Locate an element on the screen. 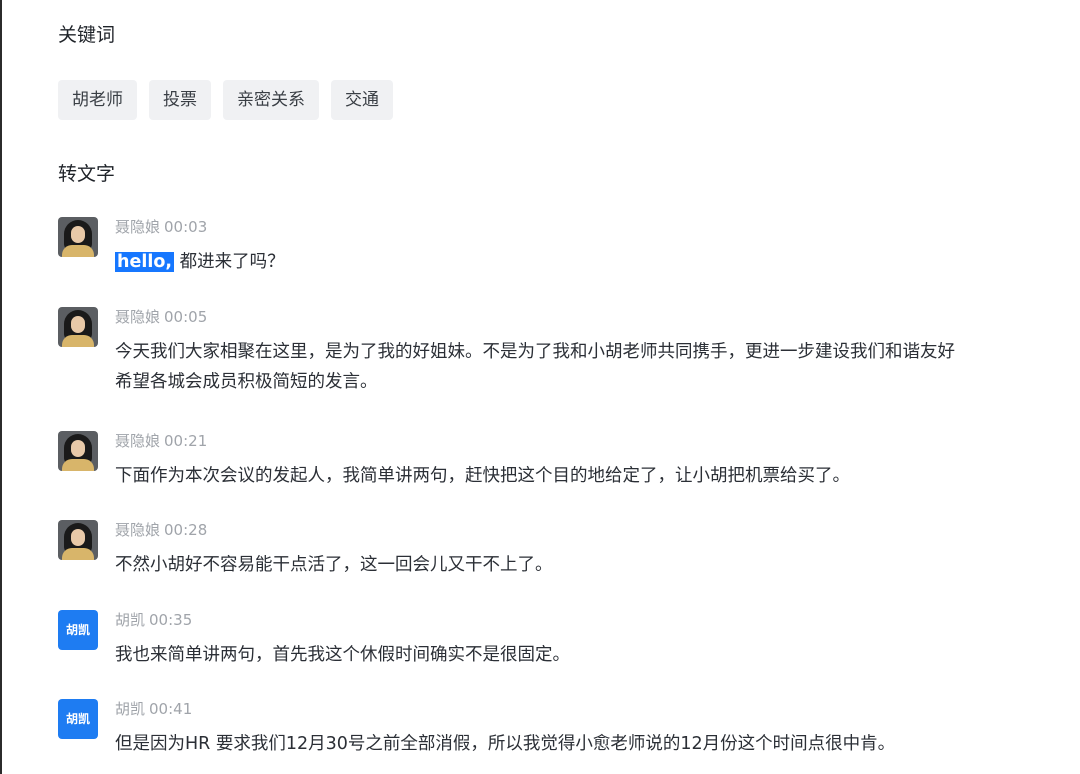 This screenshot has height=774, width=1080. message-text-line: 希望各城会成员积极简短的发言。 is located at coordinates (535, 382).